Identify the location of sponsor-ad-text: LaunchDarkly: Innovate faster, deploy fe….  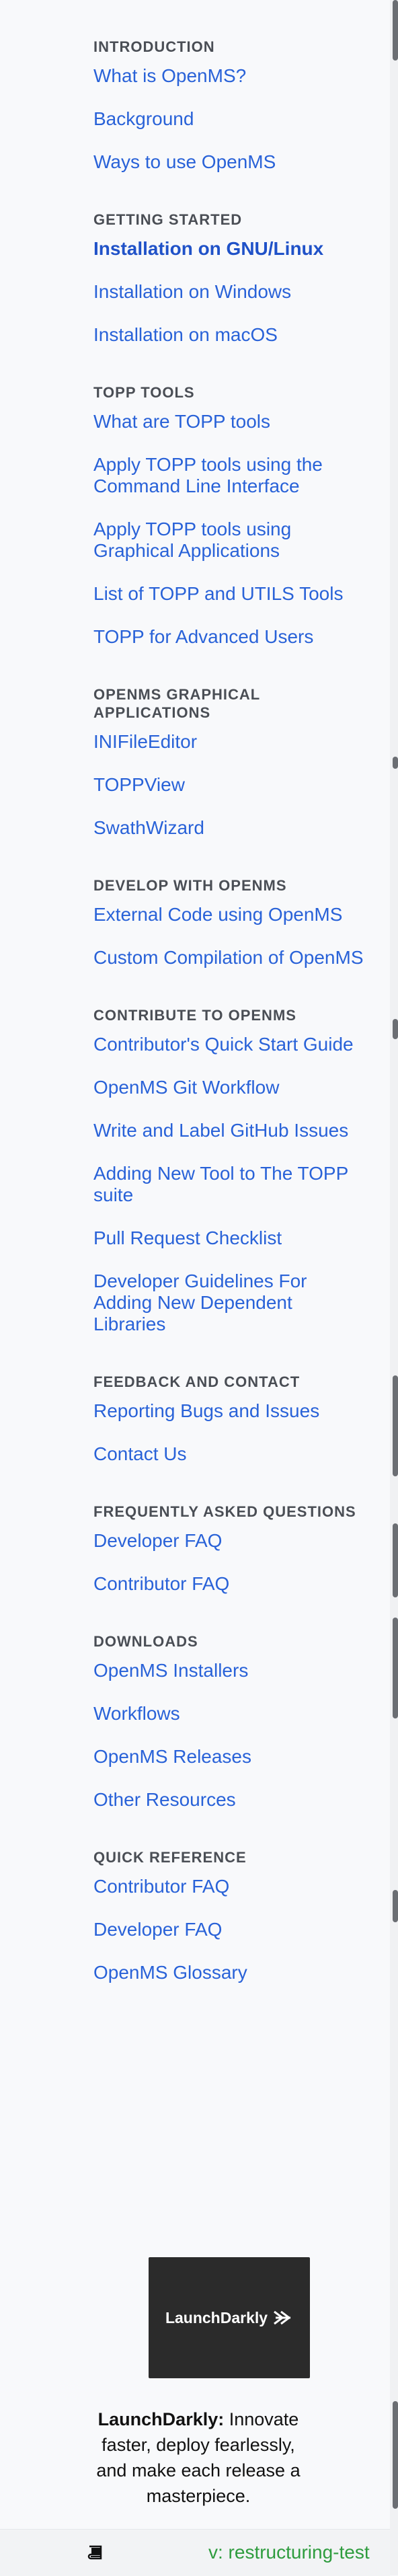
(198, 2458).